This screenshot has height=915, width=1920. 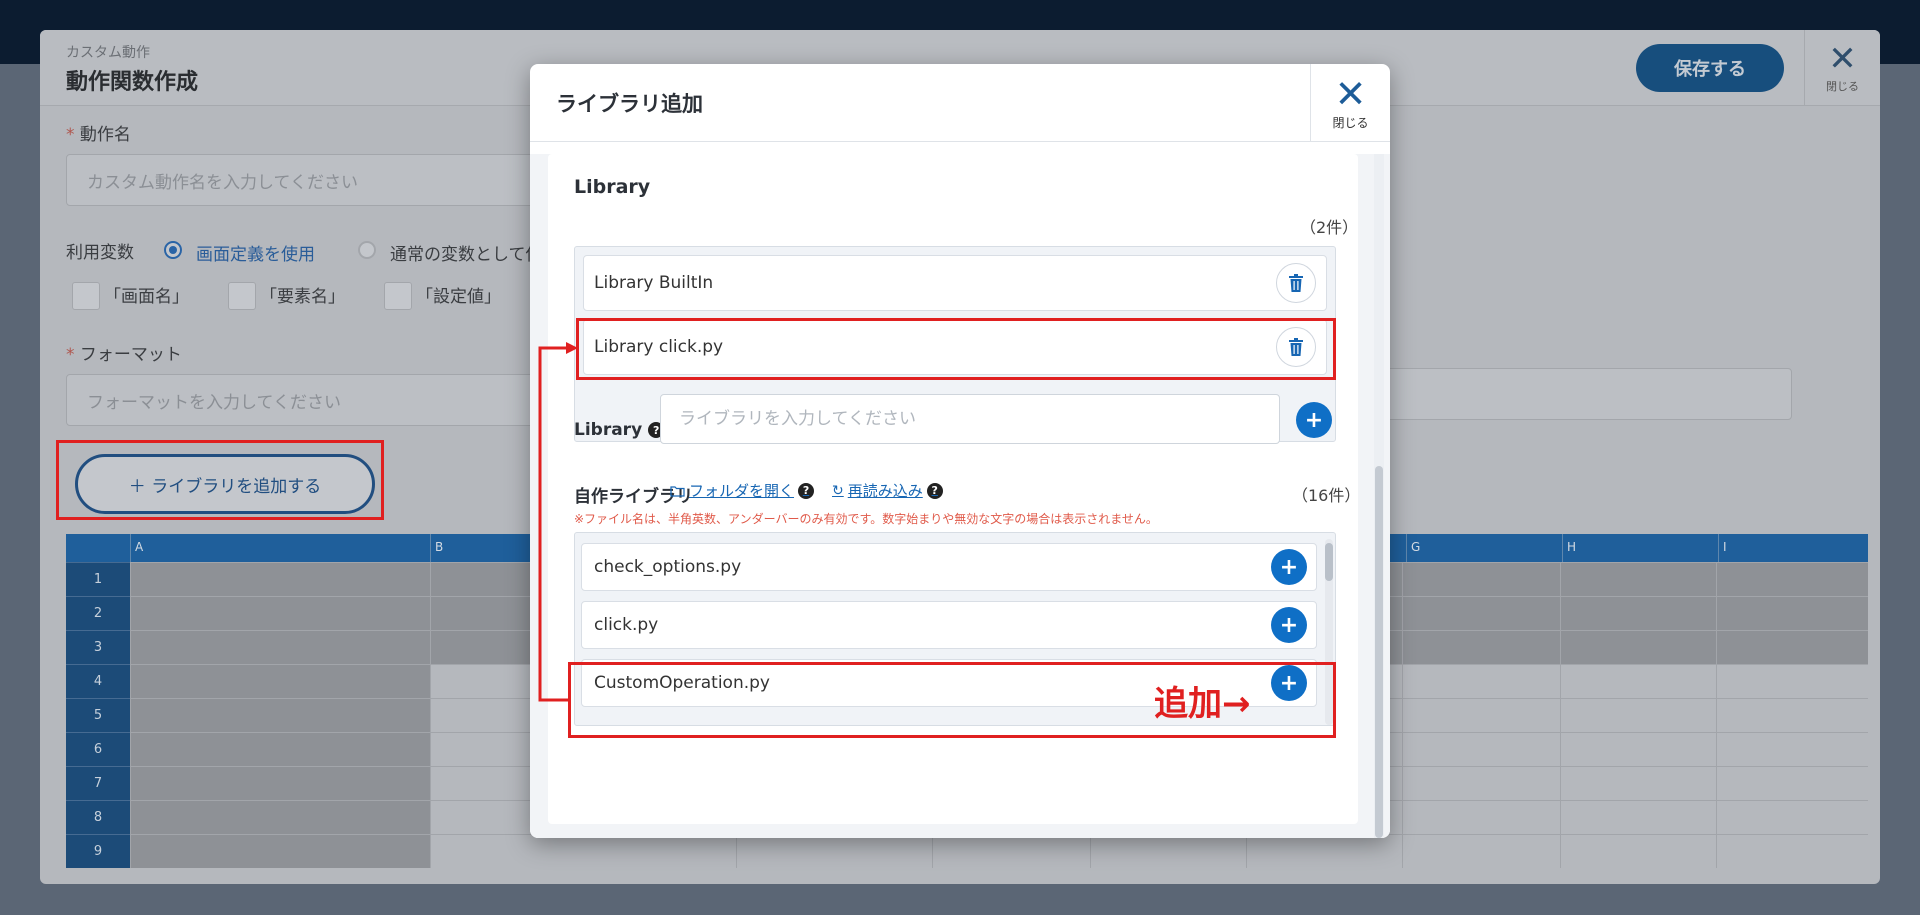 What do you see at coordinates (220, 480) in the screenshot?
I see `highlight-add-library` at bounding box center [220, 480].